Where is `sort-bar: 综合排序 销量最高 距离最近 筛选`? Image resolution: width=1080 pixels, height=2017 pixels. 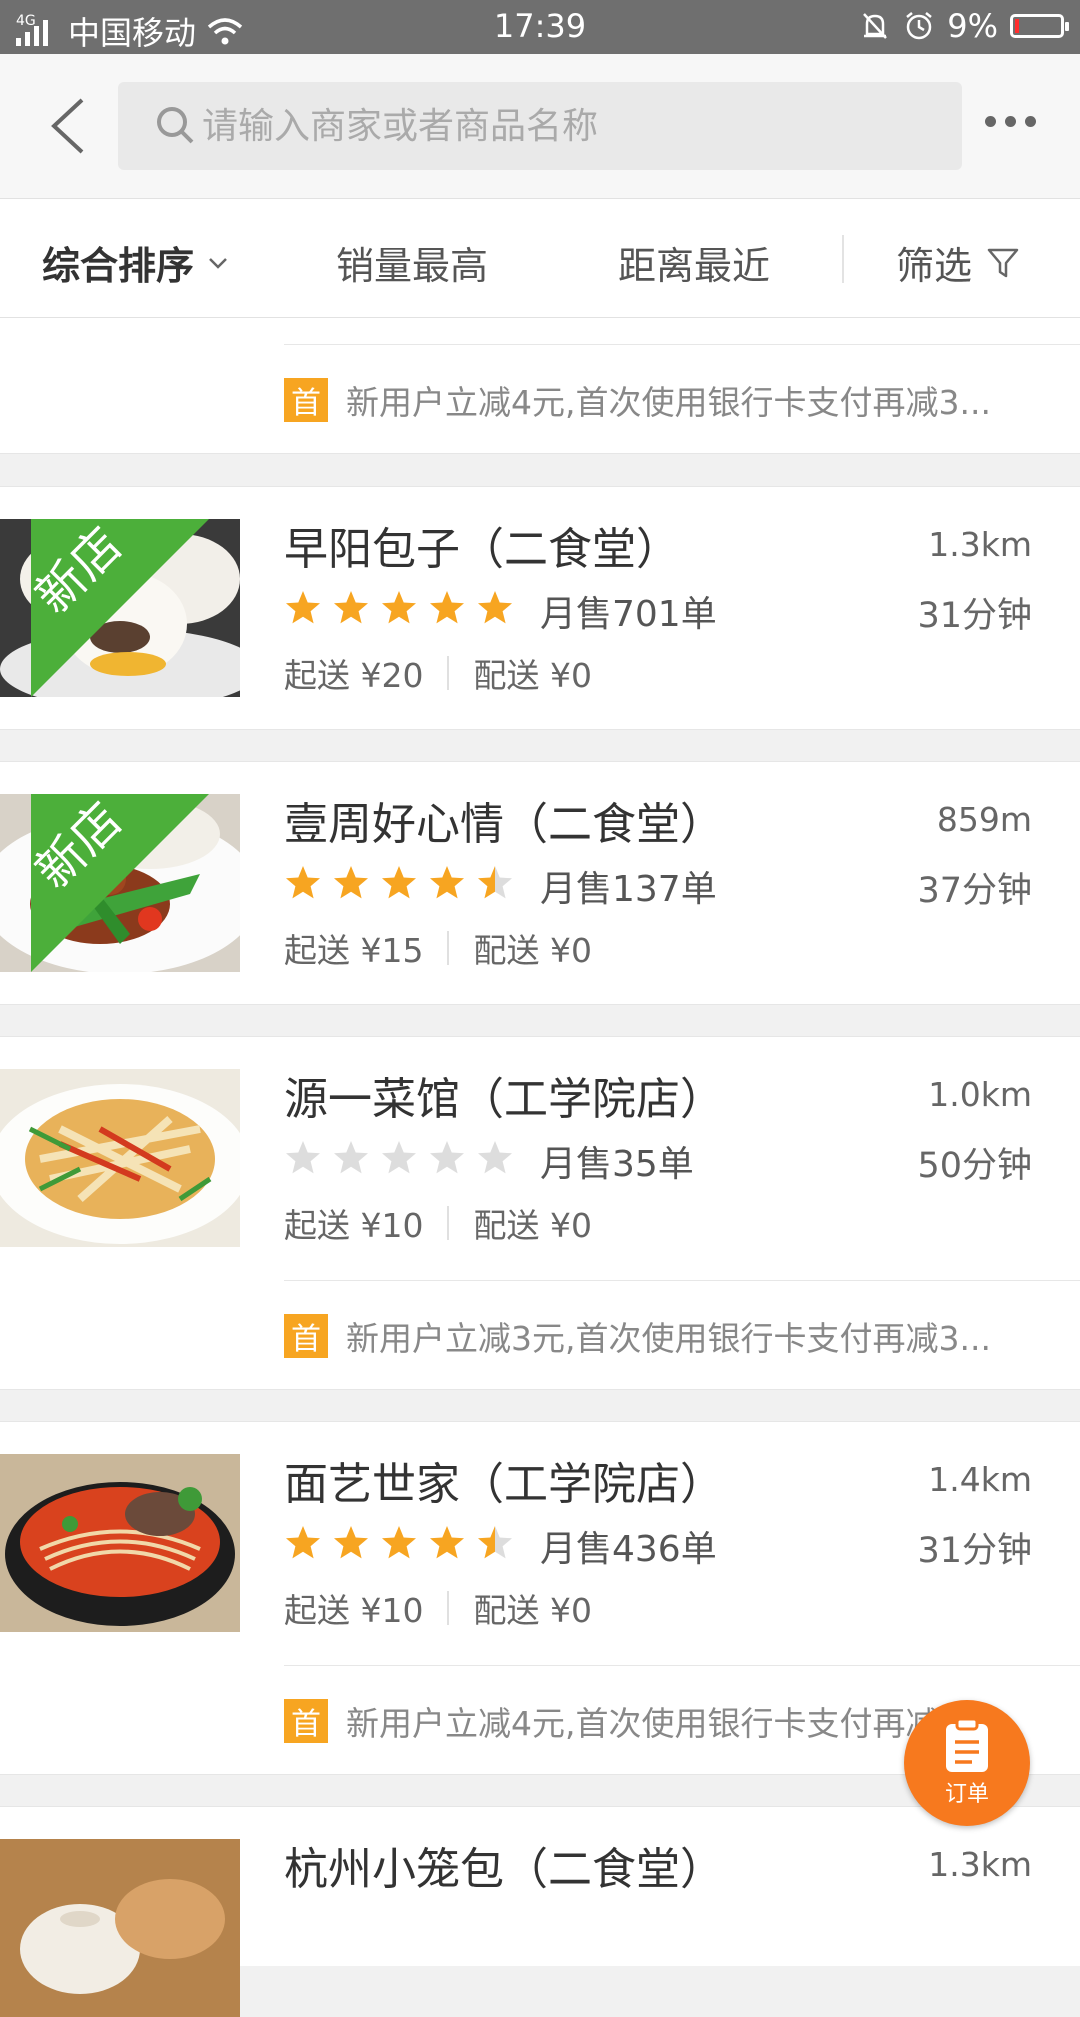
sort-bar: 综合排序 销量最高 距离最近 筛选 is located at coordinates (540, 258).